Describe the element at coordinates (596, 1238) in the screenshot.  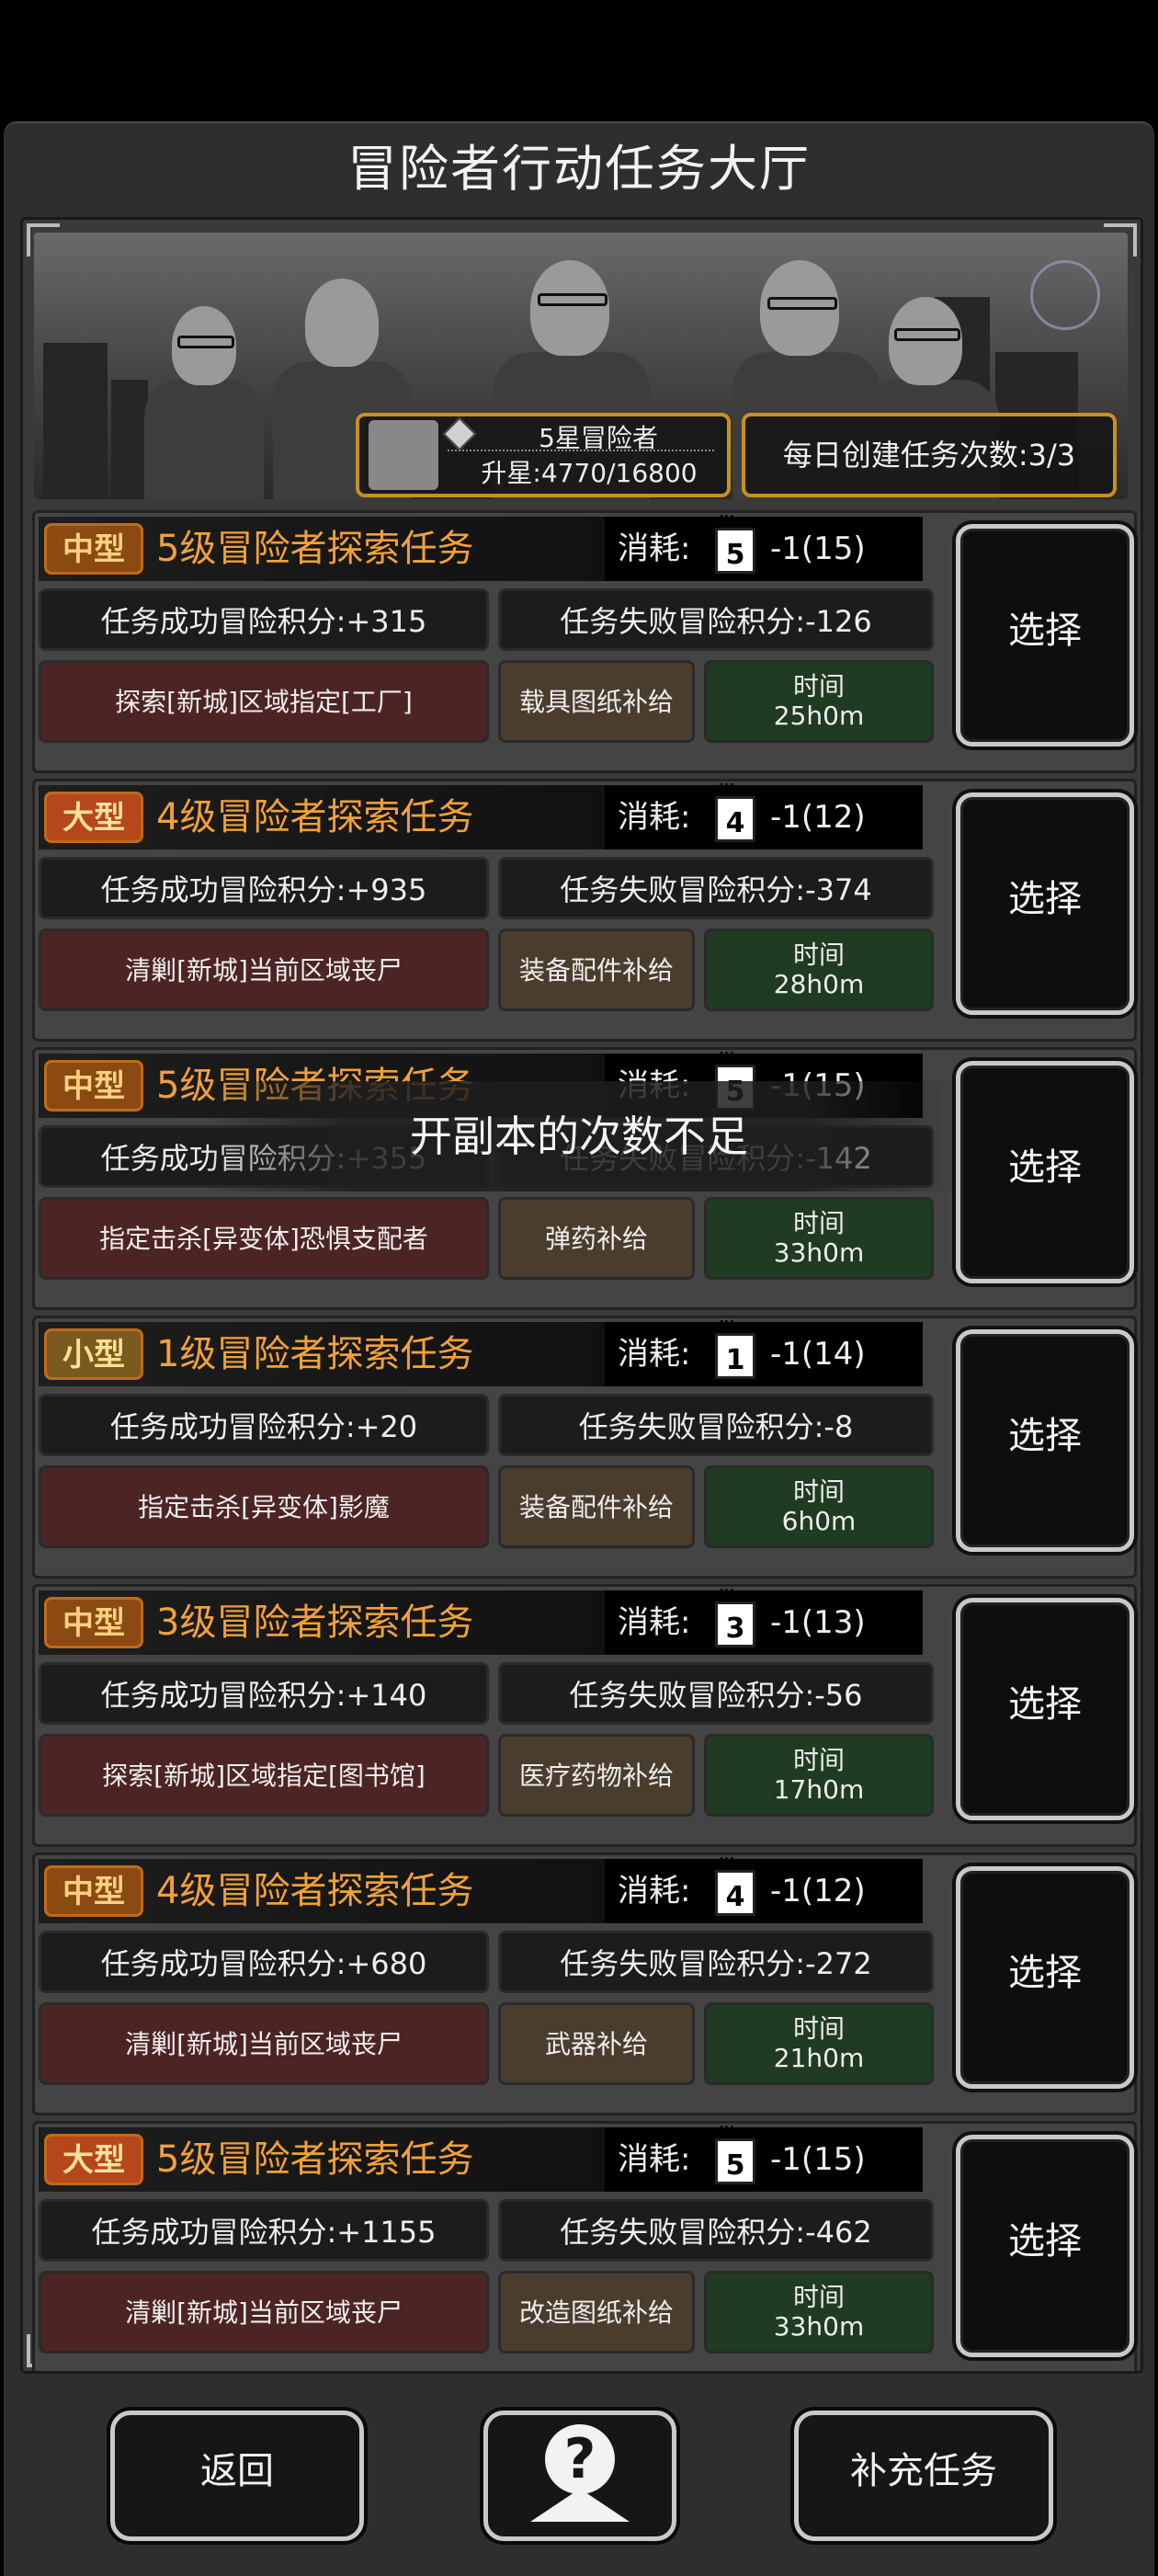
I see `task-reward: 弹药补给` at that location.